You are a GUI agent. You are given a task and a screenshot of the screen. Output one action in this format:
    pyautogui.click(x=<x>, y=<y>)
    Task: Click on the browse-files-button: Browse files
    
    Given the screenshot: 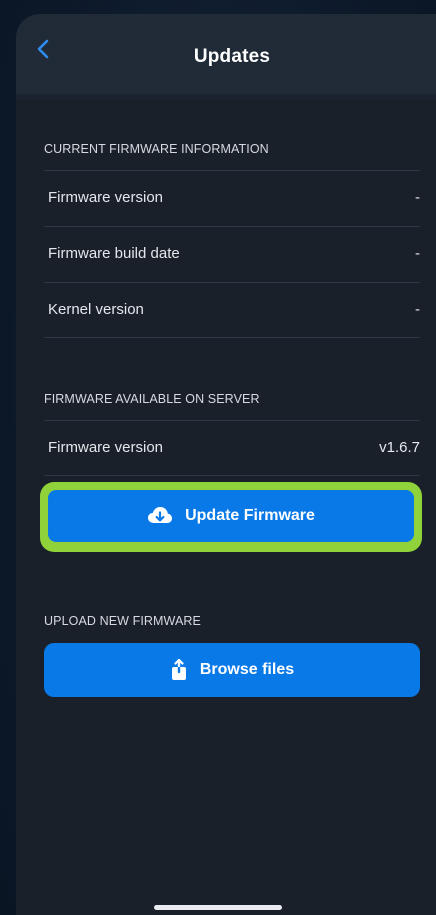 What is the action you would take?
    pyautogui.click(x=232, y=670)
    